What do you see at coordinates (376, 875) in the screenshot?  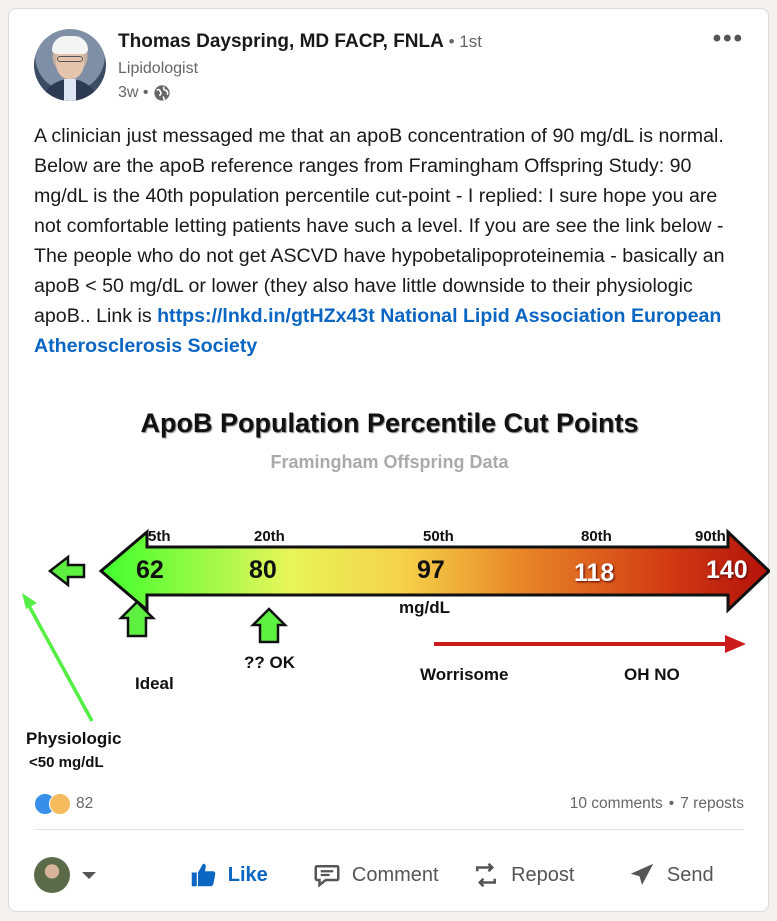 I see `comment-button: Comment` at bounding box center [376, 875].